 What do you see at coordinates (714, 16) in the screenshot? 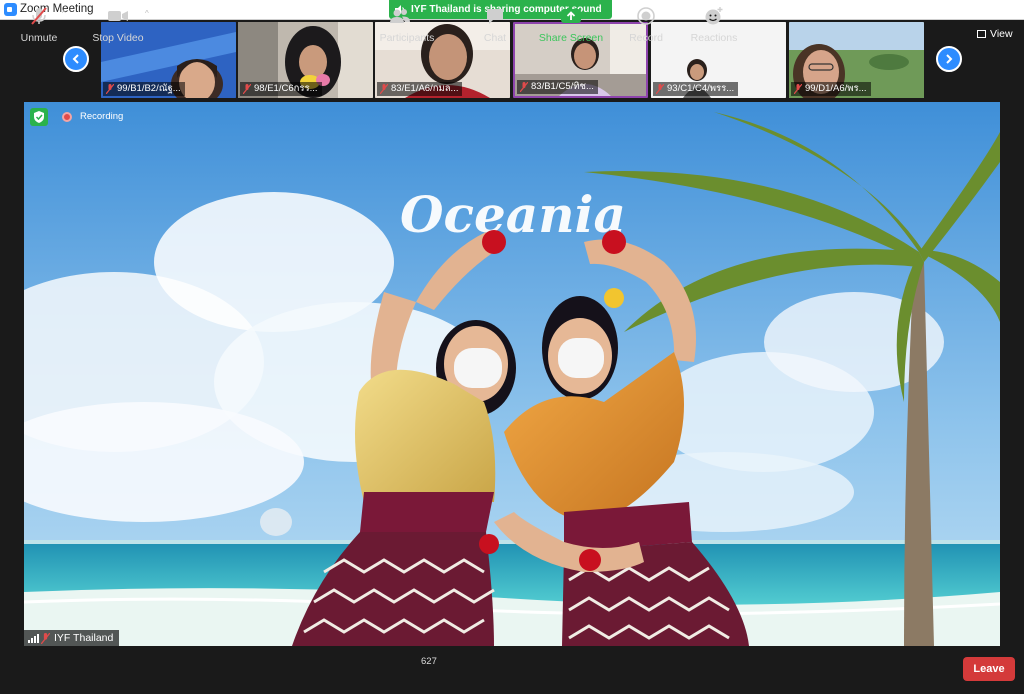
I see `smiley-face-icon` at bounding box center [714, 16].